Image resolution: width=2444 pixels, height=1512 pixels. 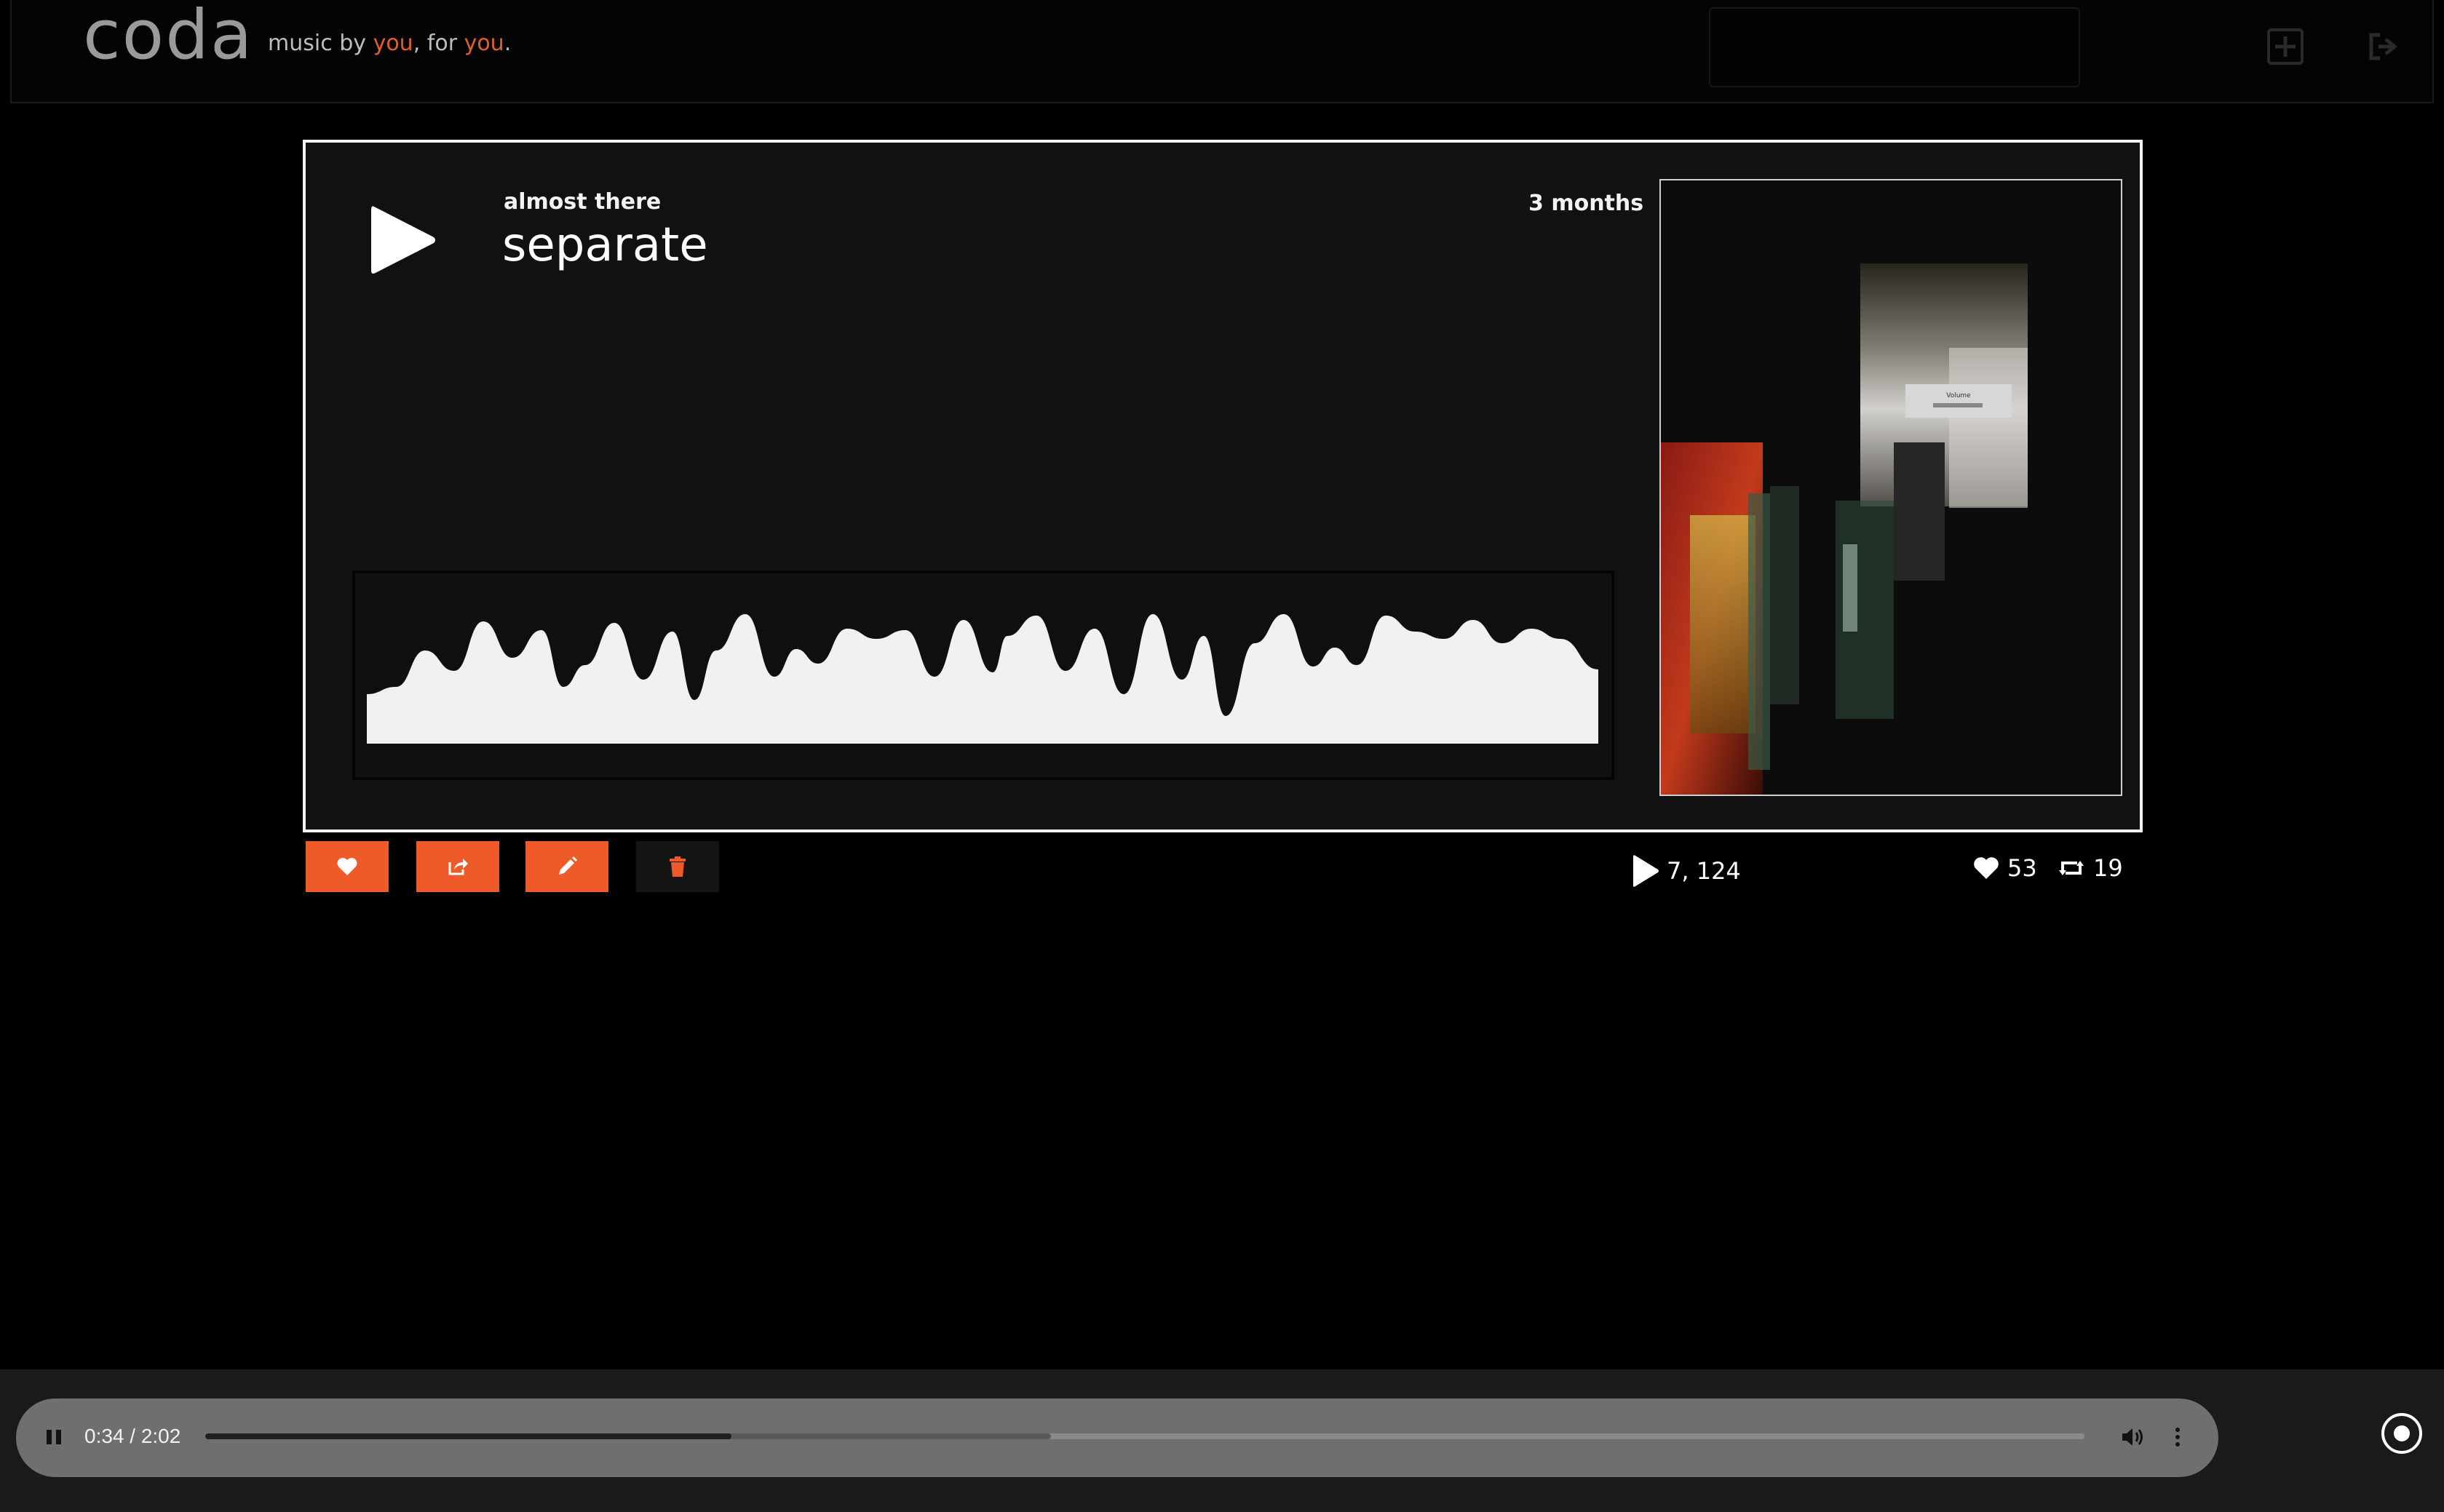 What do you see at coordinates (508, 44) in the screenshot?
I see `tagline-text: .` at bounding box center [508, 44].